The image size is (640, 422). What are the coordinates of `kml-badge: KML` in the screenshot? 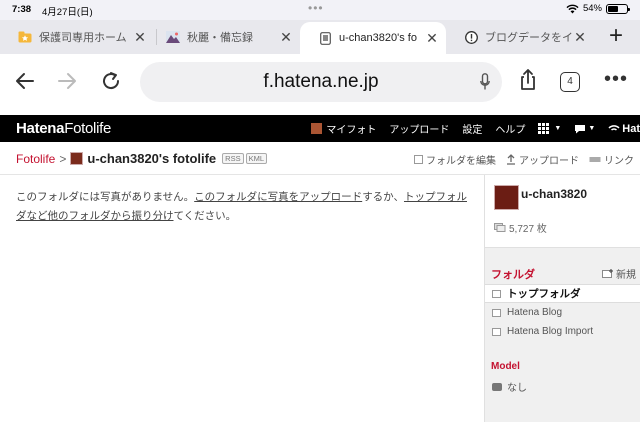 It's located at (256, 158).